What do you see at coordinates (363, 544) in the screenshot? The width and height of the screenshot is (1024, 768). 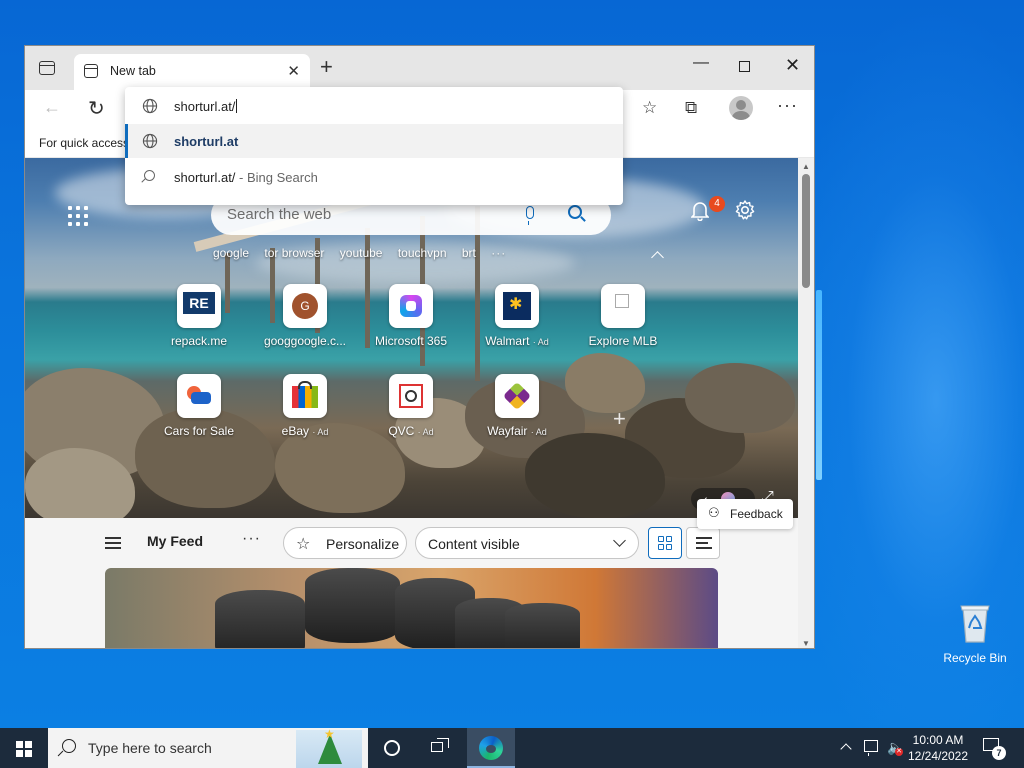 I see `personalize-label: Personalize` at bounding box center [363, 544].